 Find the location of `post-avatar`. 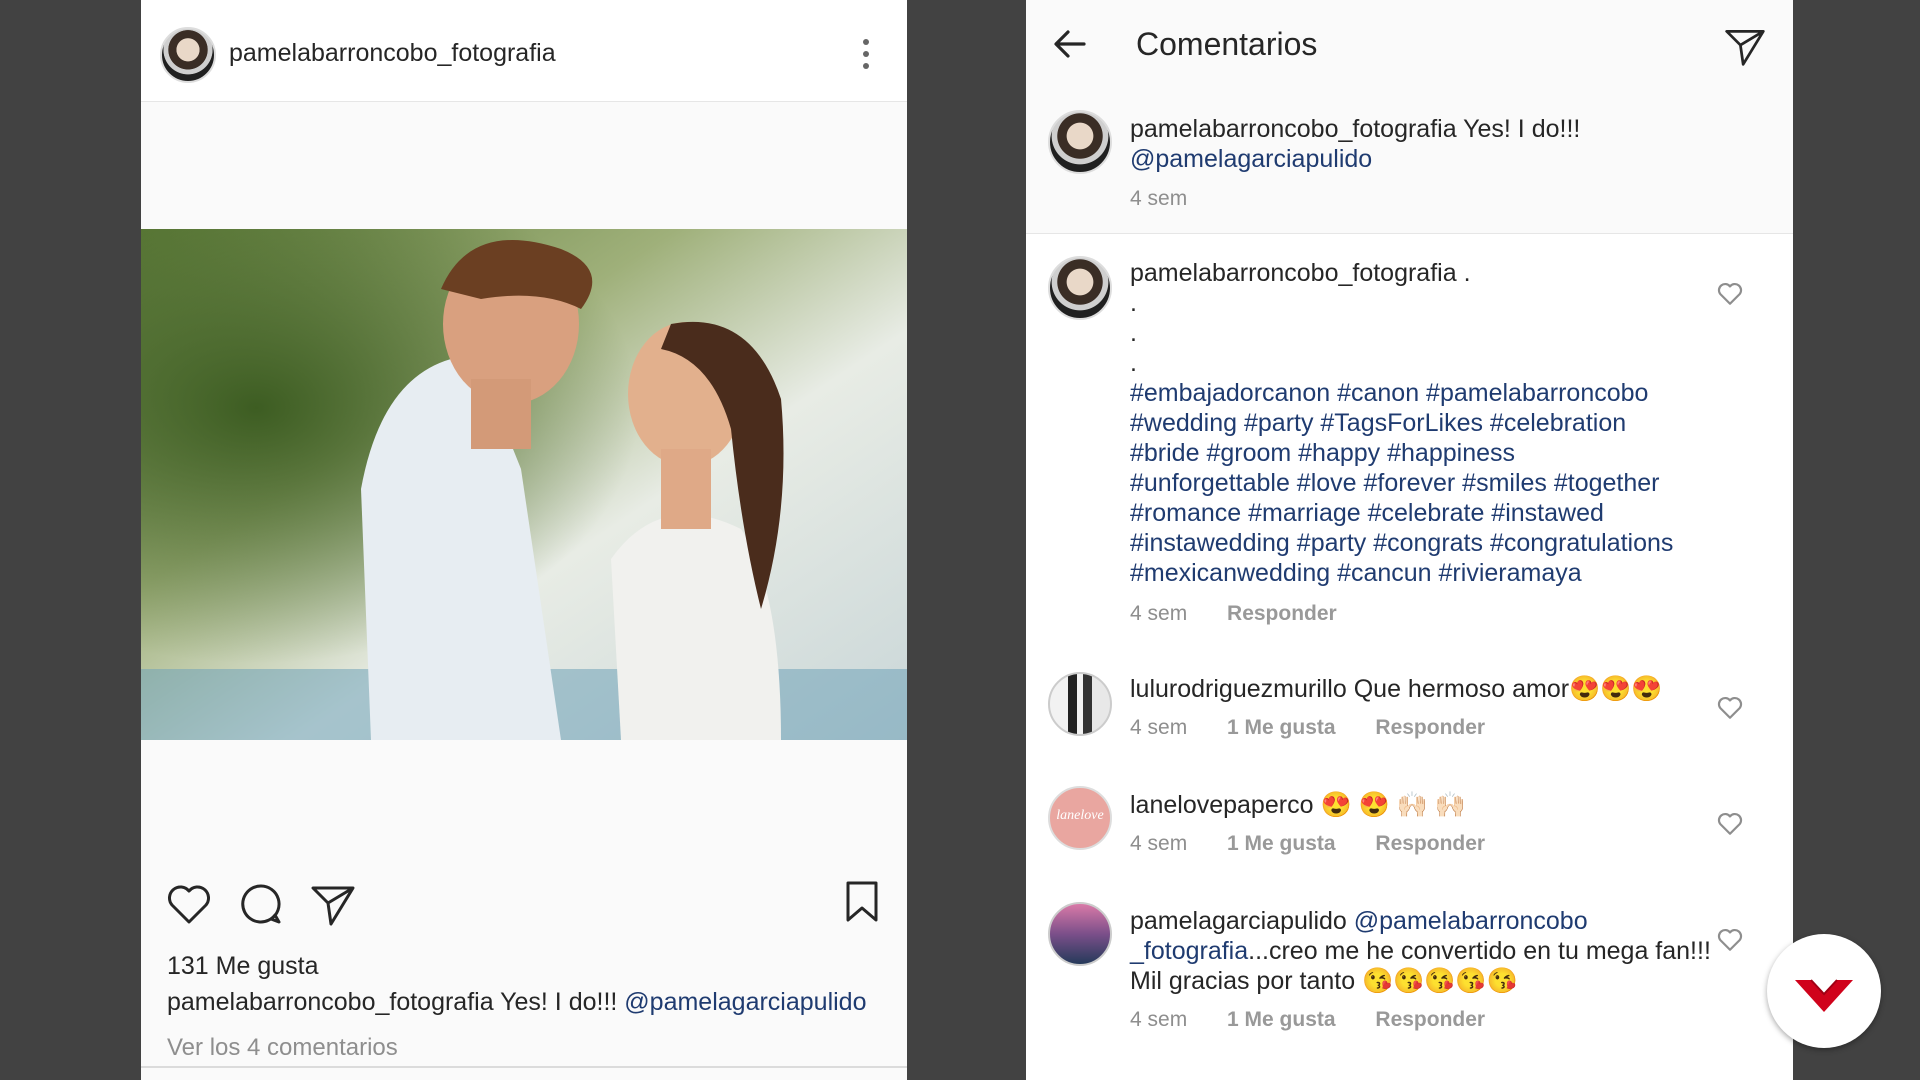

post-avatar is located at coordinates (188, 55).